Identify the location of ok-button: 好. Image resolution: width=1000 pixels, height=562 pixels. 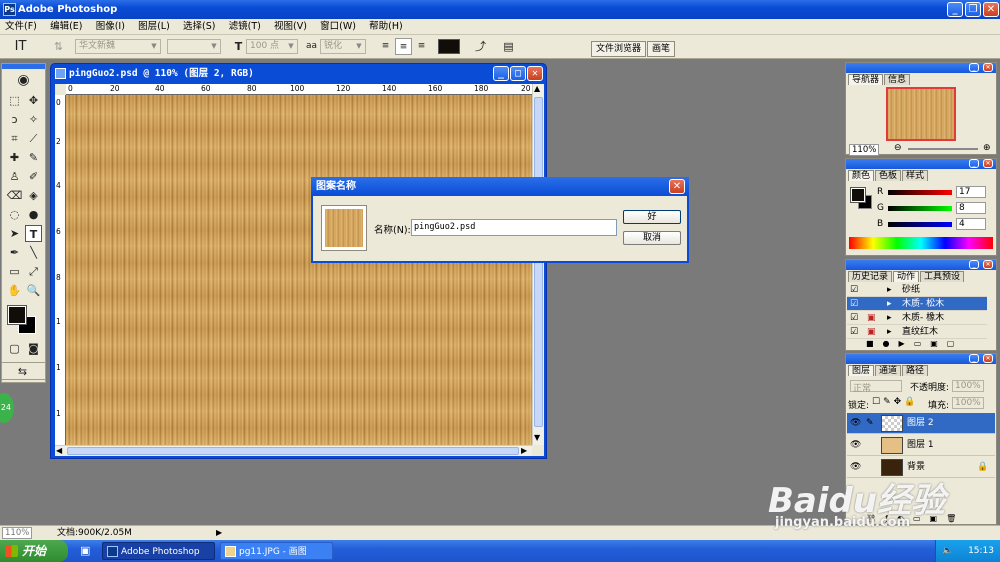
(652, 217).